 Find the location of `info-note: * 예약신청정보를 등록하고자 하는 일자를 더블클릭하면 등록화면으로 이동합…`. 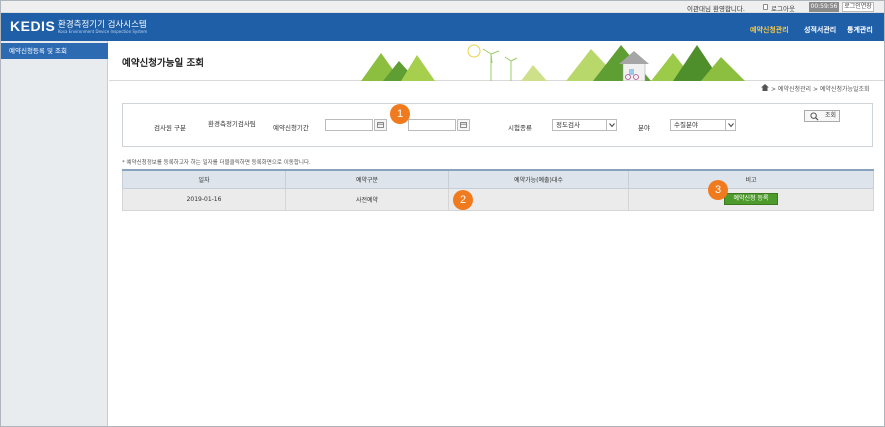

info-note: * 예약신청정보를 등록하고자 하는 일자를 더블클릭하면 등록화면으로 이동합… is located at coordinates (216, 163).